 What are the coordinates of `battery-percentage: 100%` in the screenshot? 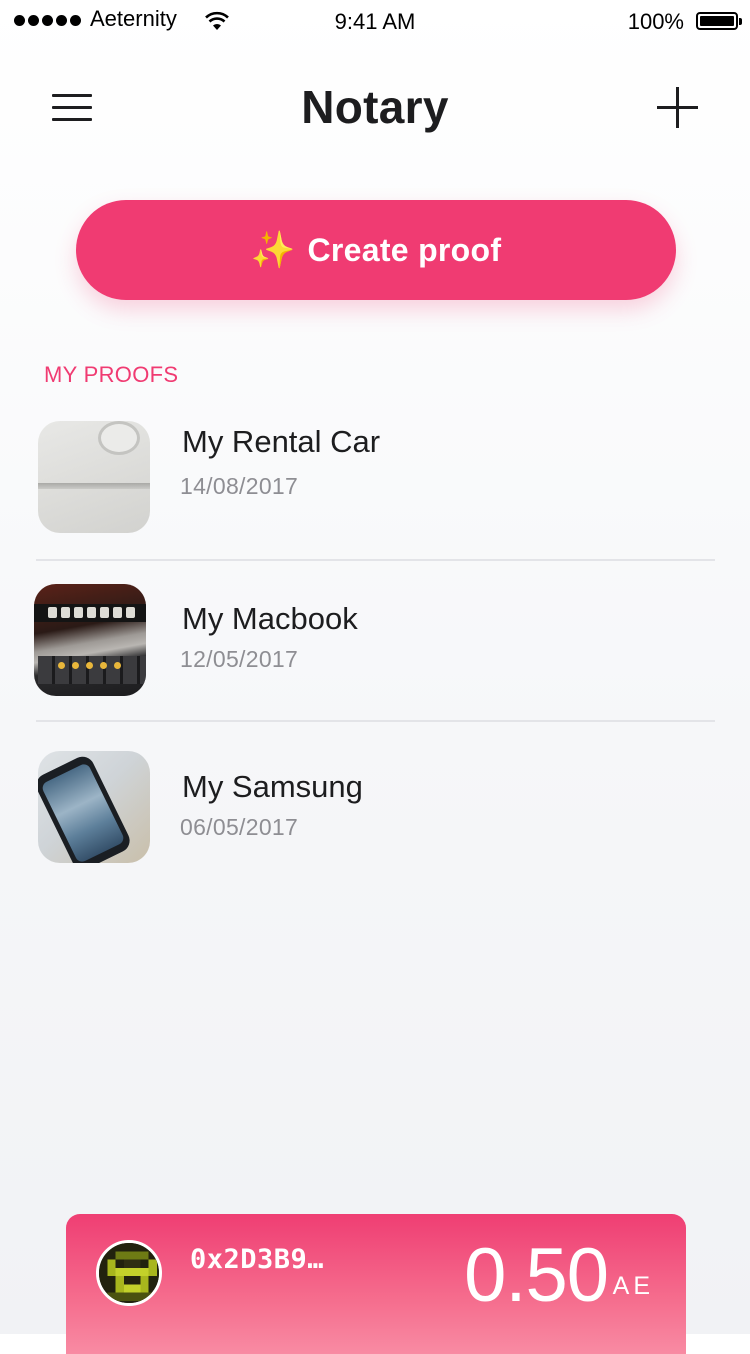 It's located at (655, 21).